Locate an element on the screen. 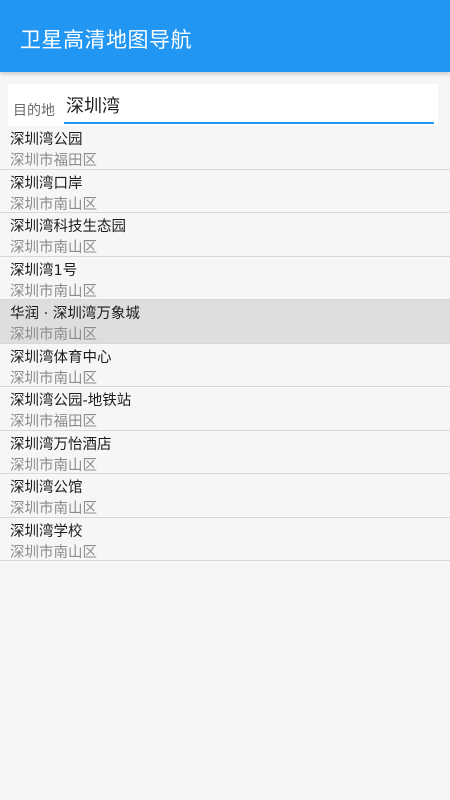 This screenshot has width=450, height=800. app-title: 卫星高清地图导航 is located at coordinates (106, 40).